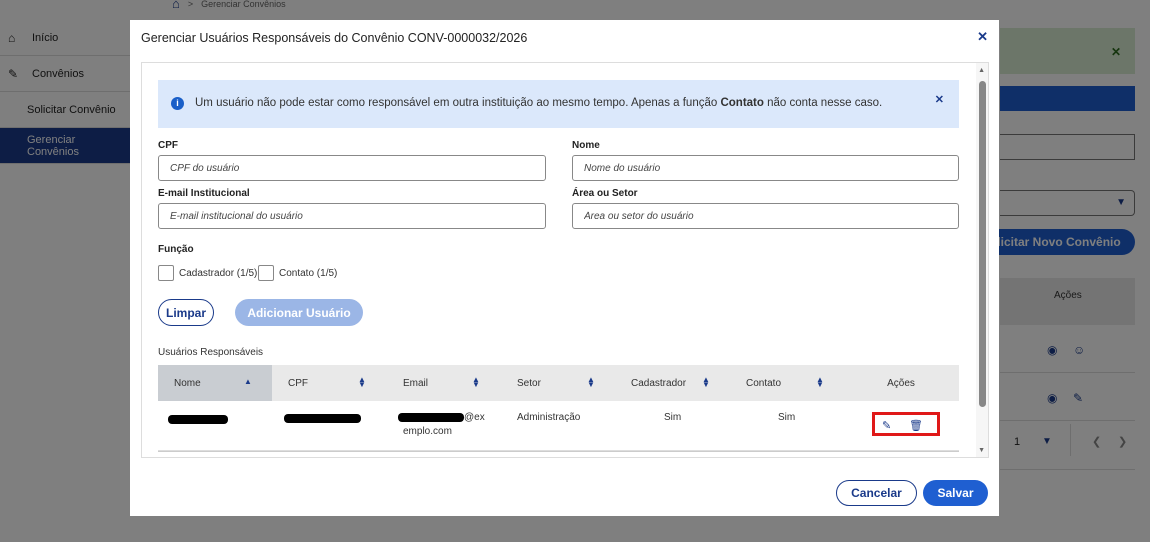 This screenshot has width=1150, height=542. I want to click on redacted-email, so click(431, 417).